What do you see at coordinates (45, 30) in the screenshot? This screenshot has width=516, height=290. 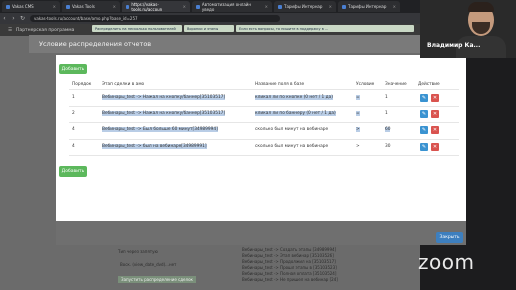 I see `nav-label: Партнерская программа` at bounding box center [45, 30].